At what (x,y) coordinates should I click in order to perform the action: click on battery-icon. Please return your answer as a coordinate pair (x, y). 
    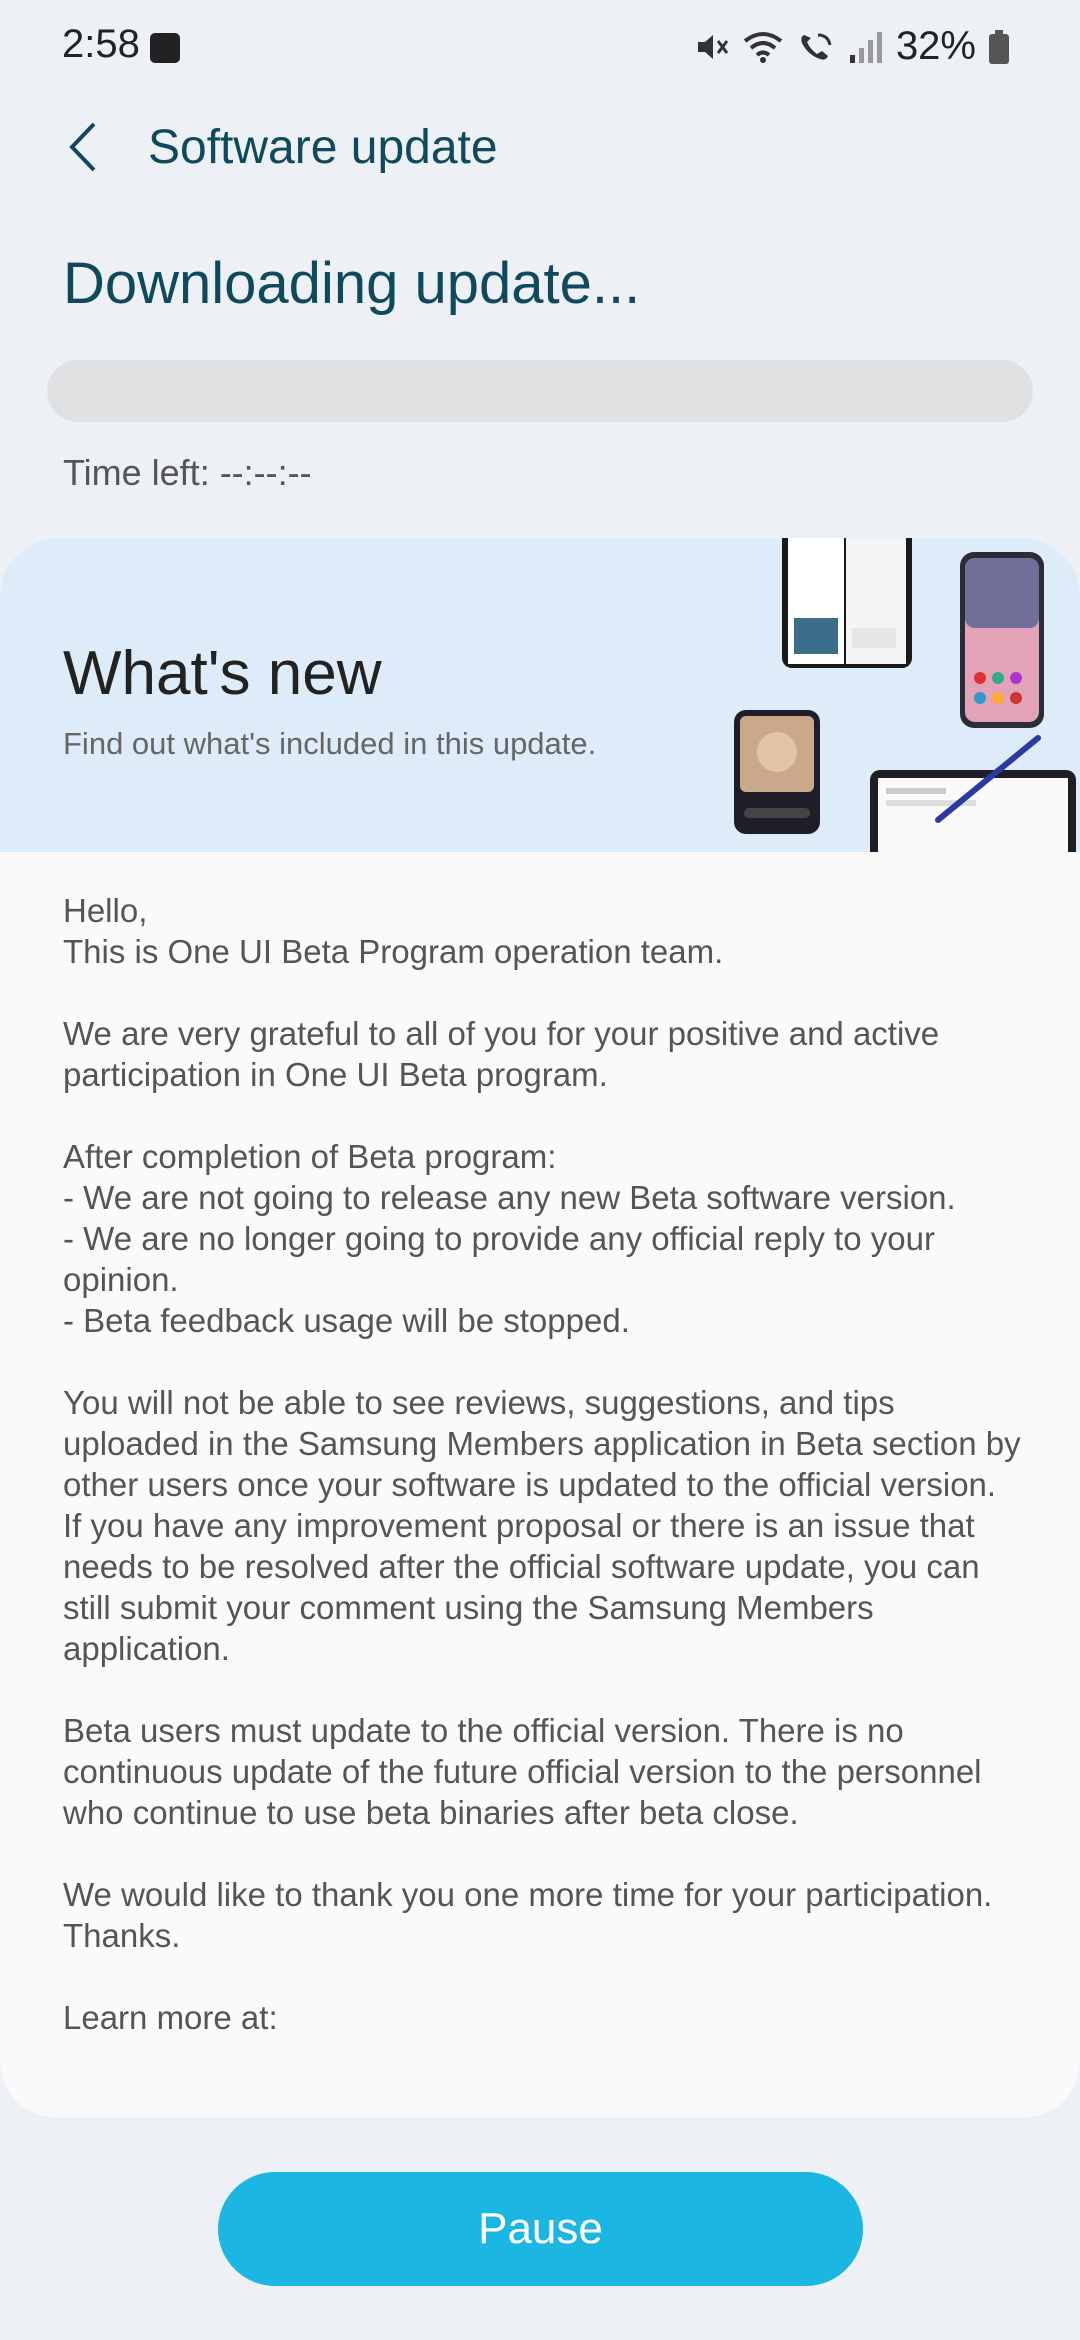
    Looking at the image, I should click on (999, 46).